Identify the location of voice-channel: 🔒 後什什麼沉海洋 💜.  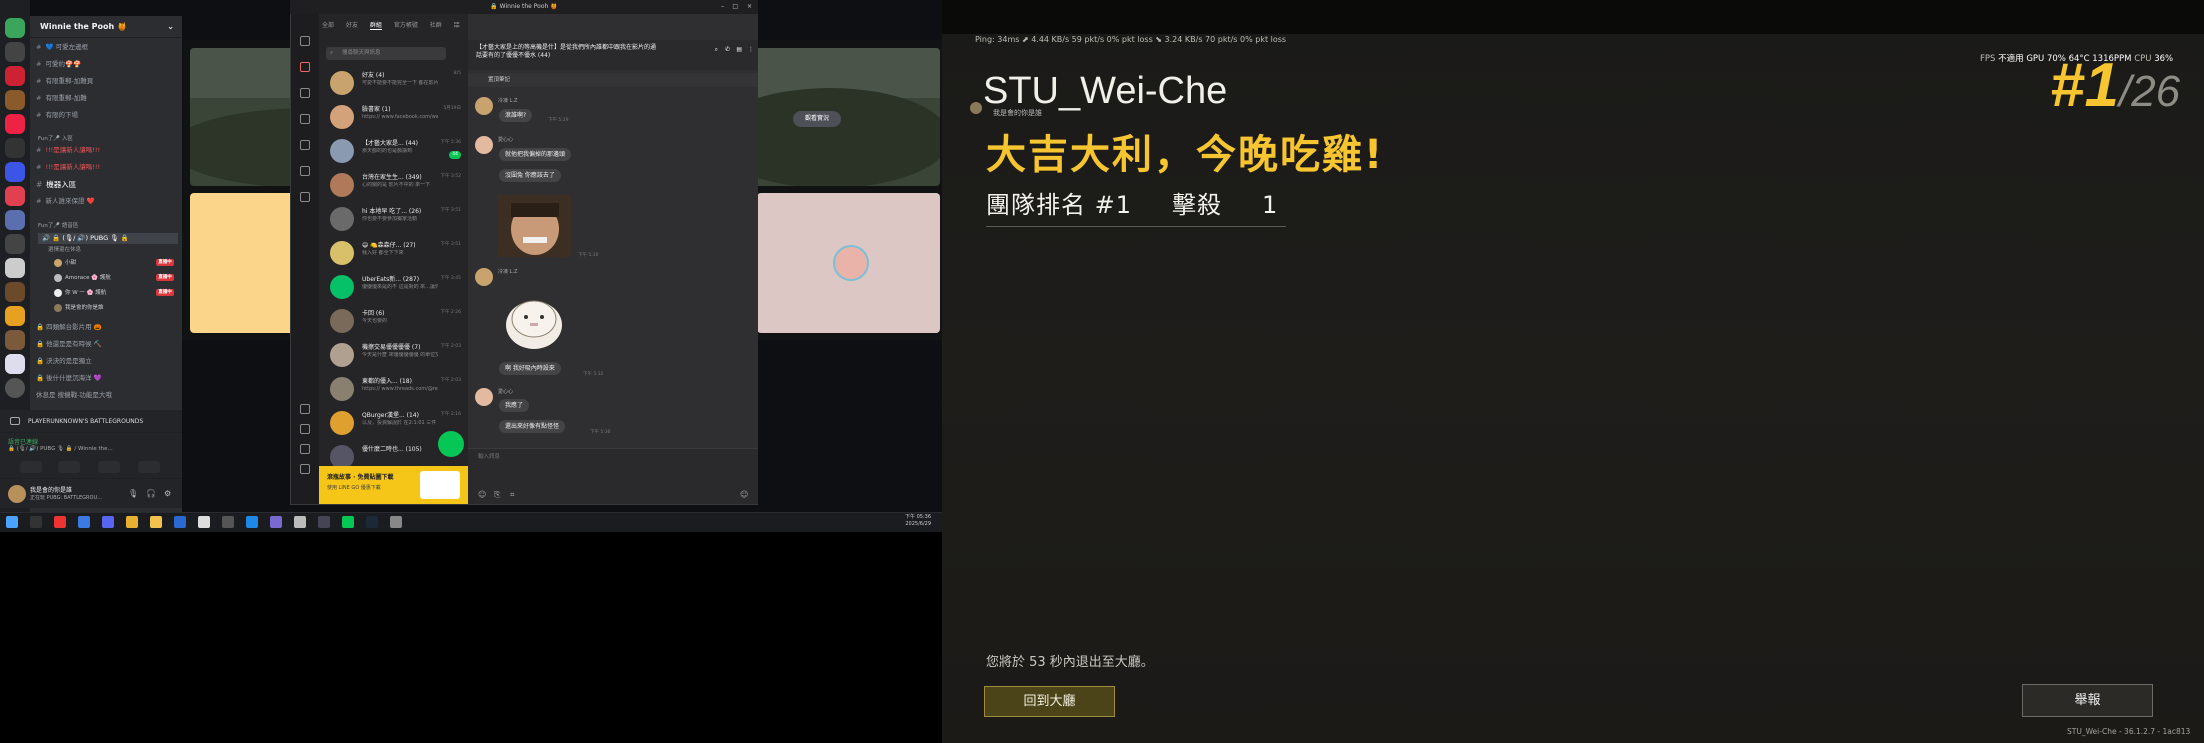
(69, 378).